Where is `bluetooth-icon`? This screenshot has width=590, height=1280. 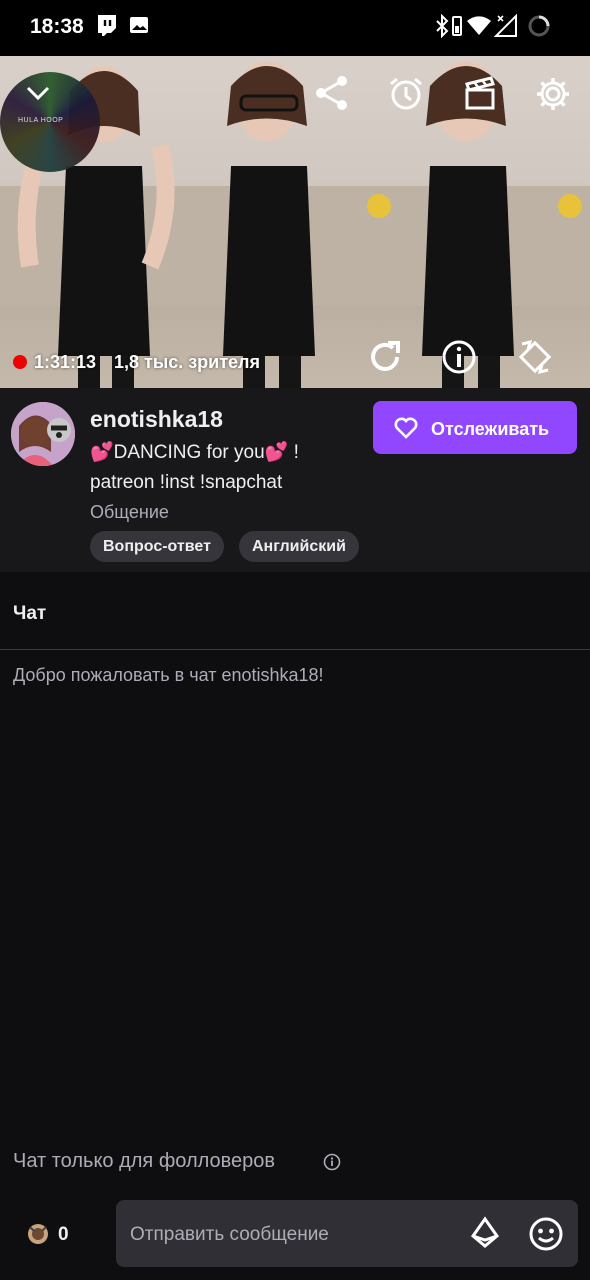
bluetooth-icon is located at coordinates (442, 28).